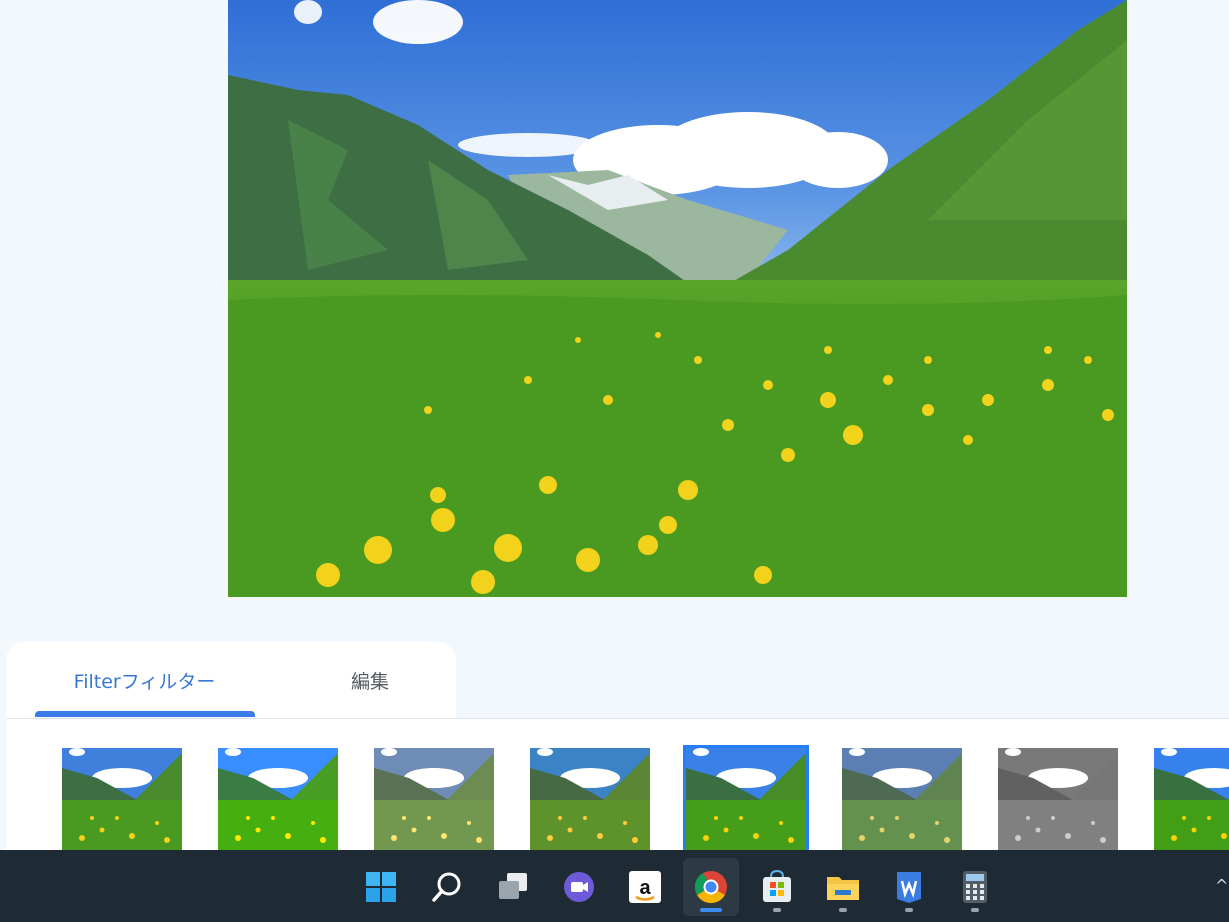 Image resolution: width=1229 pixels, height=922 pixels. I want to click on taskbar: a ^, so click(614, 886).